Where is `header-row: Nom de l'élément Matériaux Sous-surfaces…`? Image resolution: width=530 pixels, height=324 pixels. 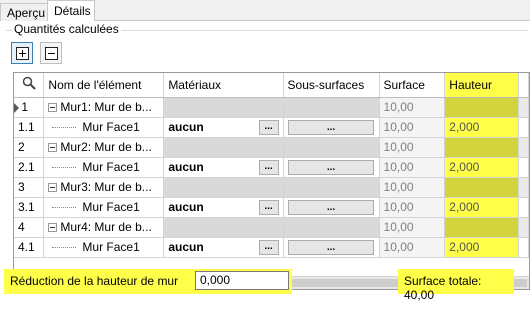 header-row: Nom de l'élément Matériaux Sous-surfaces… is located at coordinates (271, 85).